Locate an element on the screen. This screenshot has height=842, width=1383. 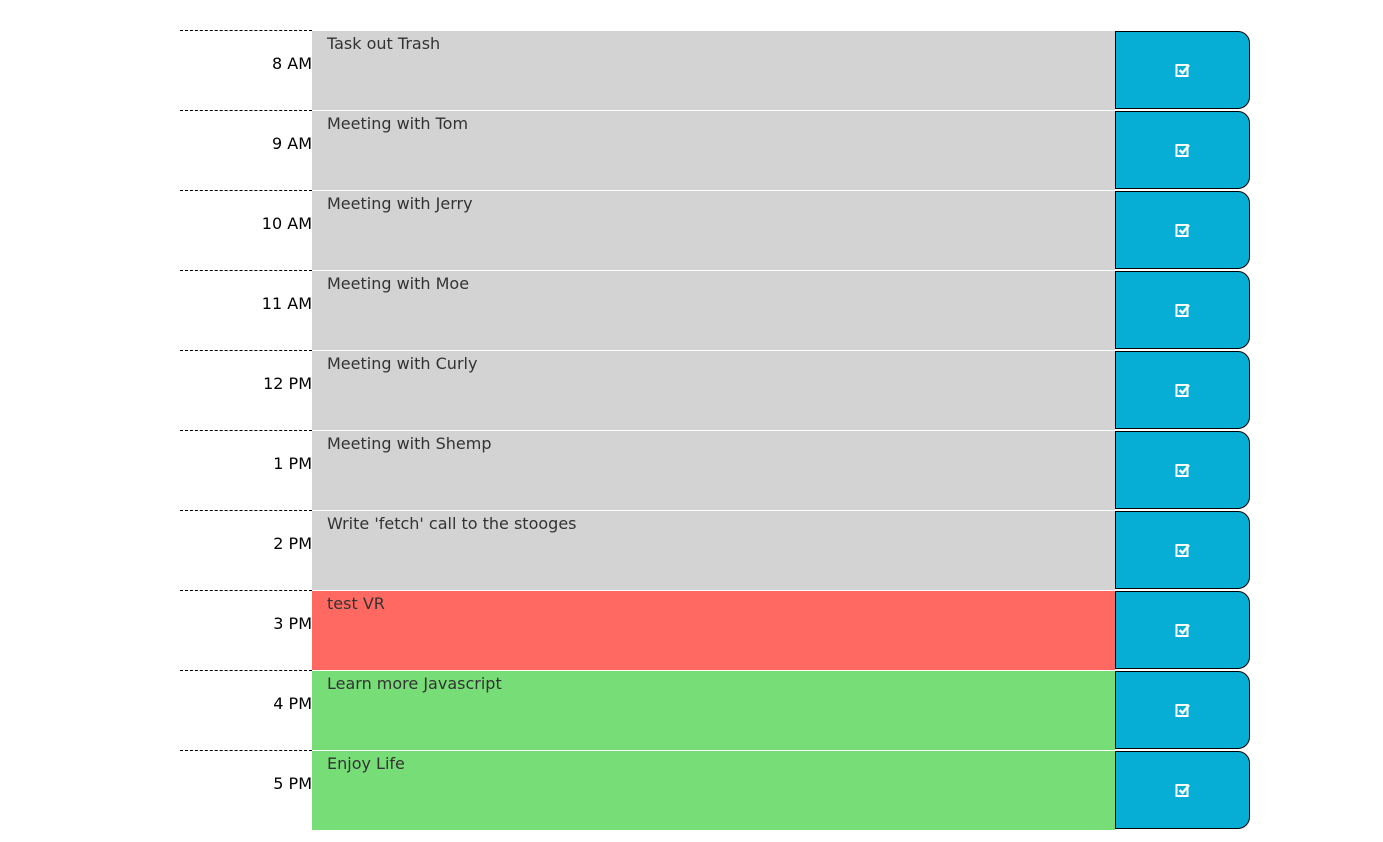
event-description: Task out Trash is located at coordinates (713, 70).